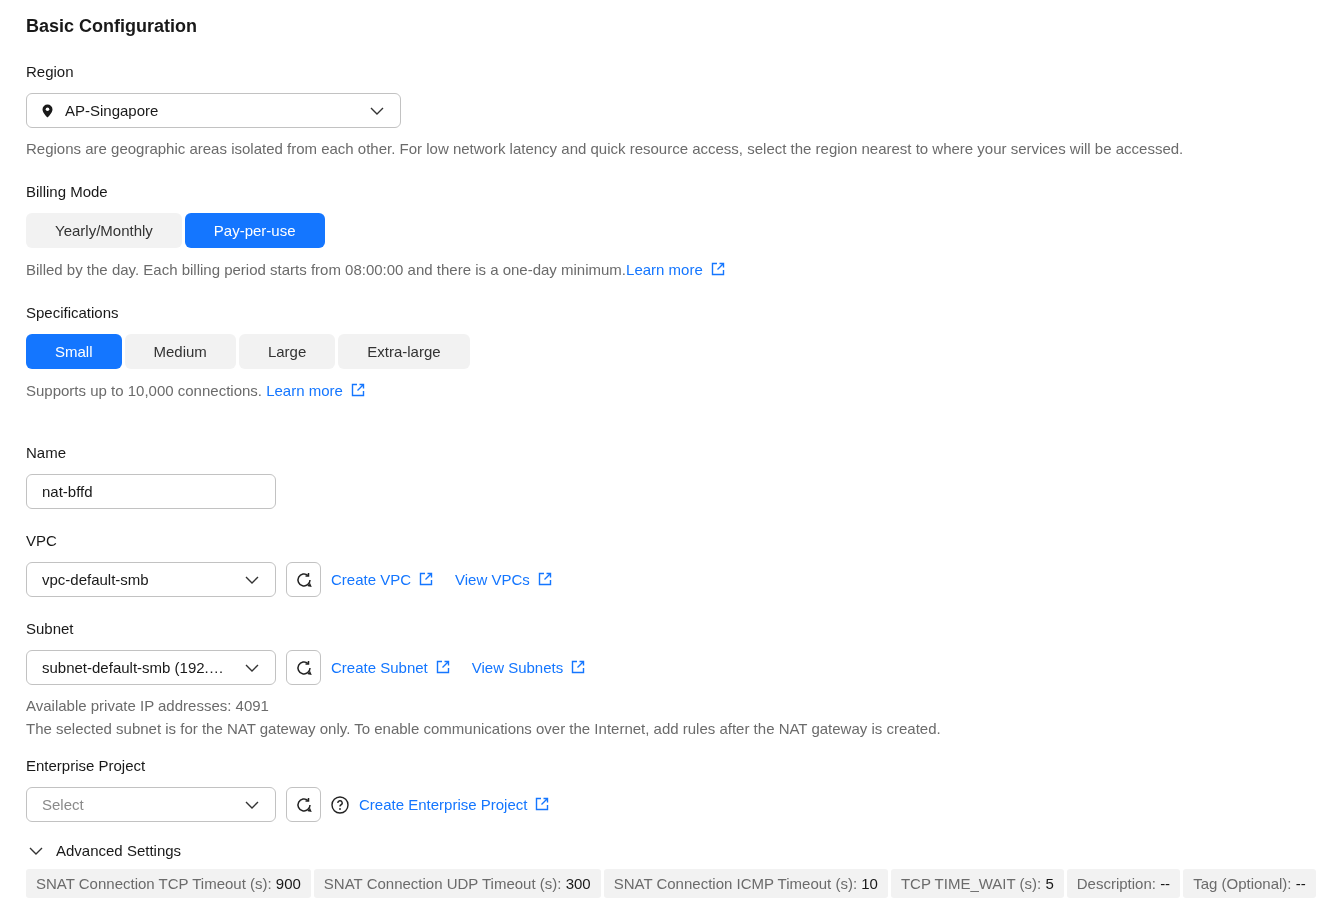 Image resolution: width=1338 pixels, height=917 pixels. What do you see at coordinates (287, 351) in the screenshot?
I see `option-button: Large` at bounding box center [287, 351].